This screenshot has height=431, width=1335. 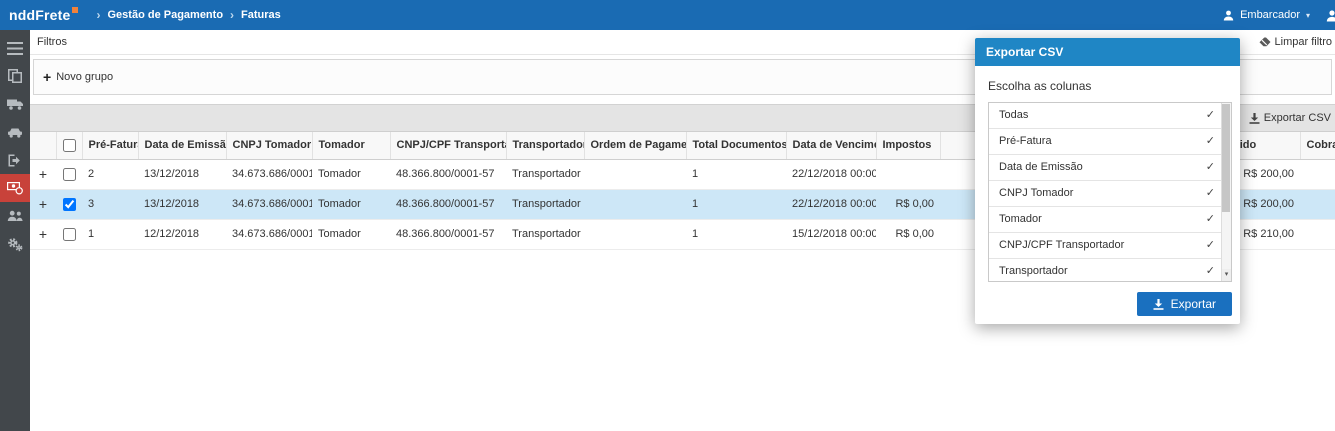 What do you see at coordinates (69, 145) in the screenshot?
I see `select-all-checkbox` at bounding box center [69, 145].